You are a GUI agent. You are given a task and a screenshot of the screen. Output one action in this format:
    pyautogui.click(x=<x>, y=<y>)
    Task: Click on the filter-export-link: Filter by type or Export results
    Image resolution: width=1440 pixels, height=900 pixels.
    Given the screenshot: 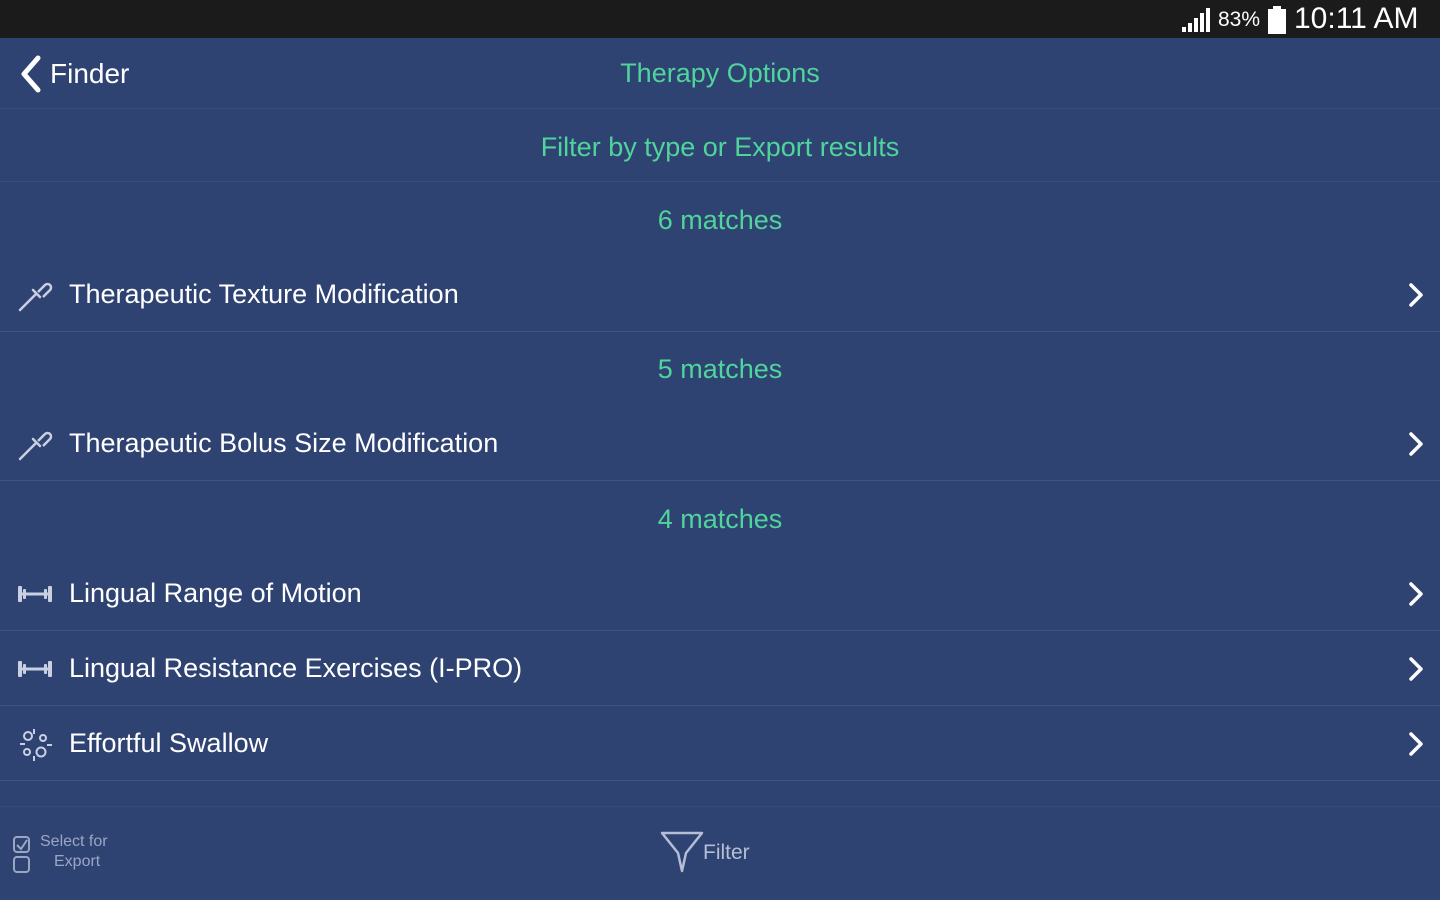 What is the action you would take?
    pyautogui.click(x=720, y=146)
    